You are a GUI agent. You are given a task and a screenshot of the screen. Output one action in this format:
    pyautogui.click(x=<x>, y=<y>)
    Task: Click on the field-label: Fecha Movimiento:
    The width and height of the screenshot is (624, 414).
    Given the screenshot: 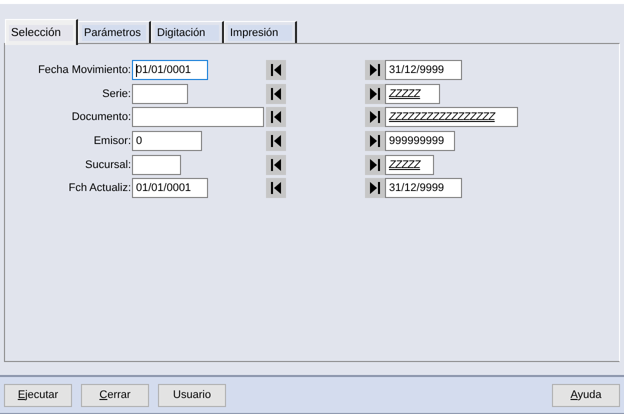 What is the action you would take?
    pyautogui.click(x=84, y=70)
    